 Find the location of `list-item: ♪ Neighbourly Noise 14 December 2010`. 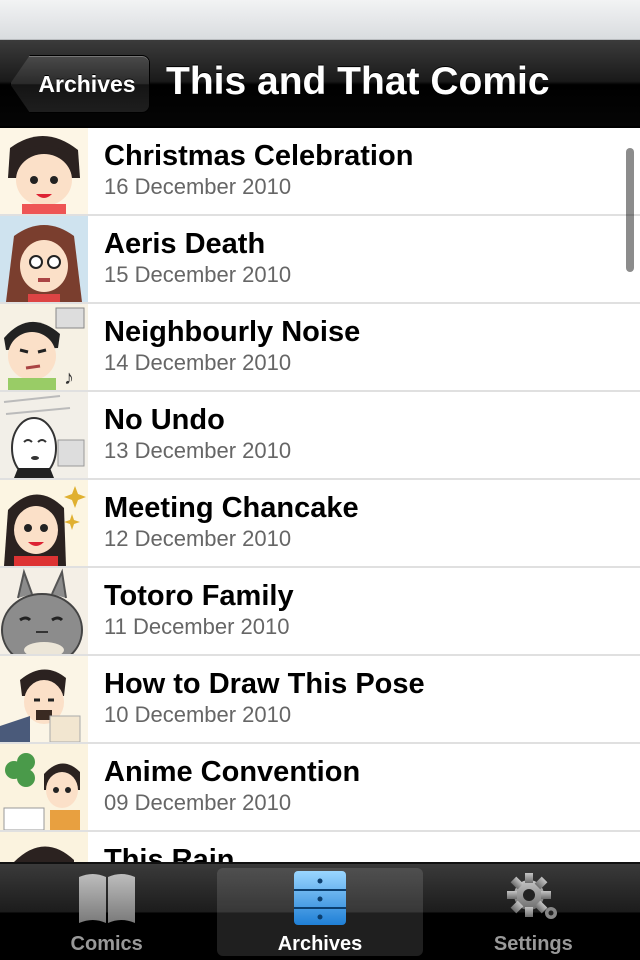

list-item: ♪ Neighbourly Noise 14 December 2010 is located at coordinates (320, 348).